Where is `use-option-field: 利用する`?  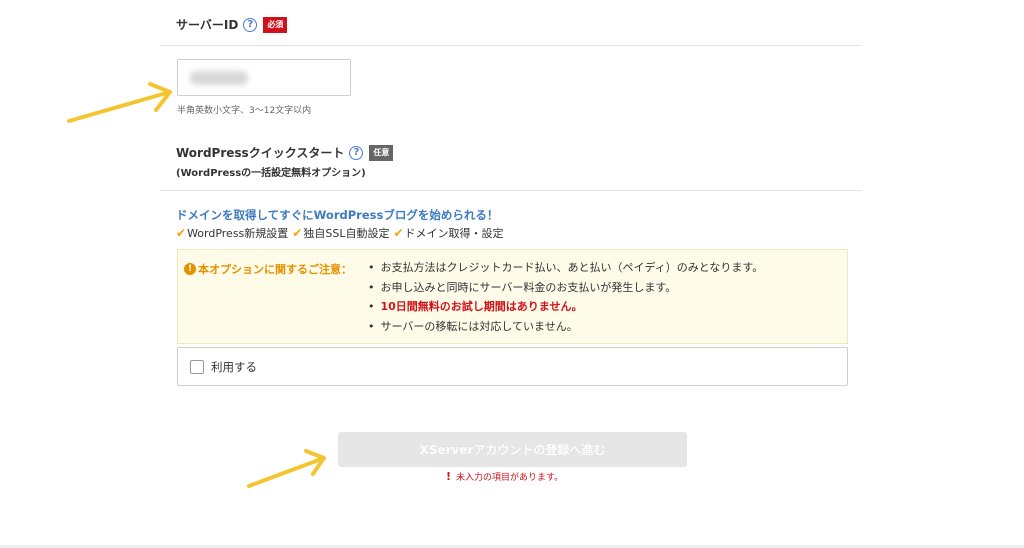
use-option-field: 利用する is located at coordinates (512, 366).